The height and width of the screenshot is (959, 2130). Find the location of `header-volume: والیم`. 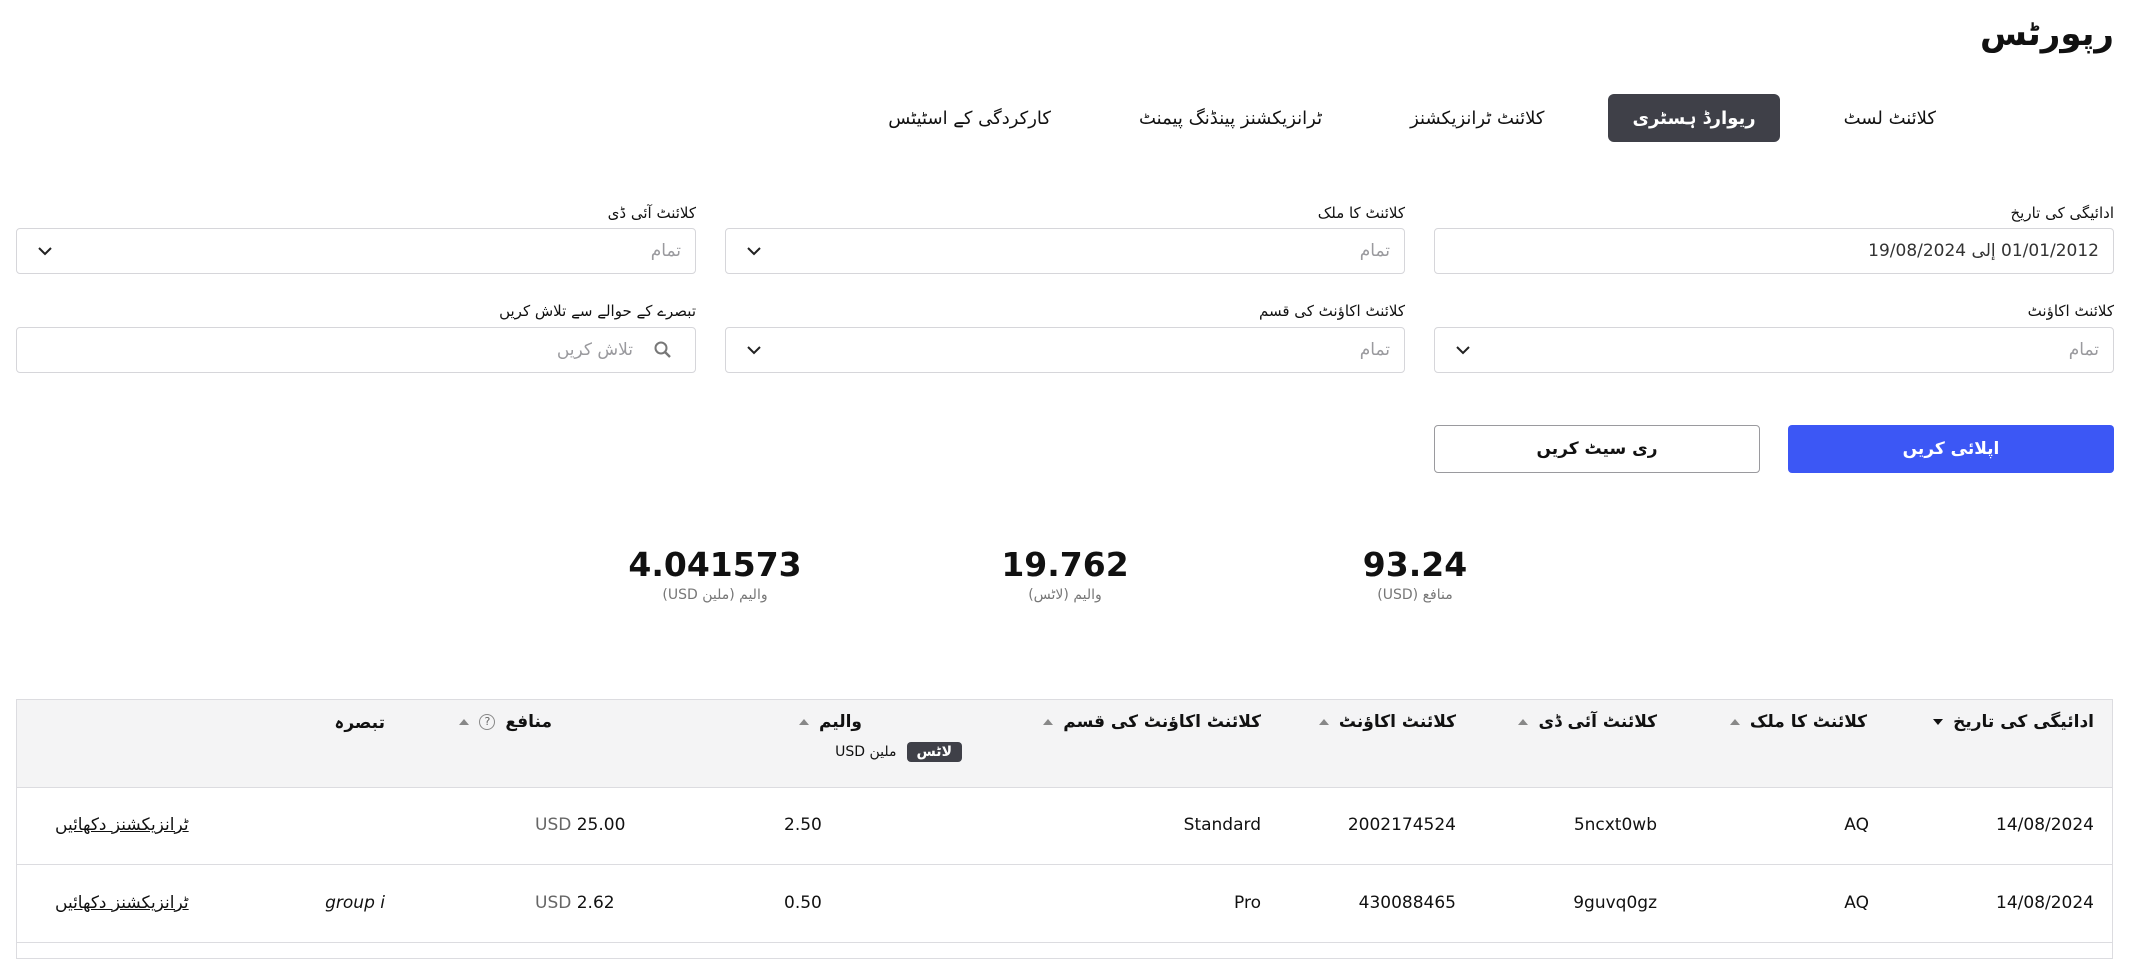

header-volume: والیم is located at coordinates (830, 722).